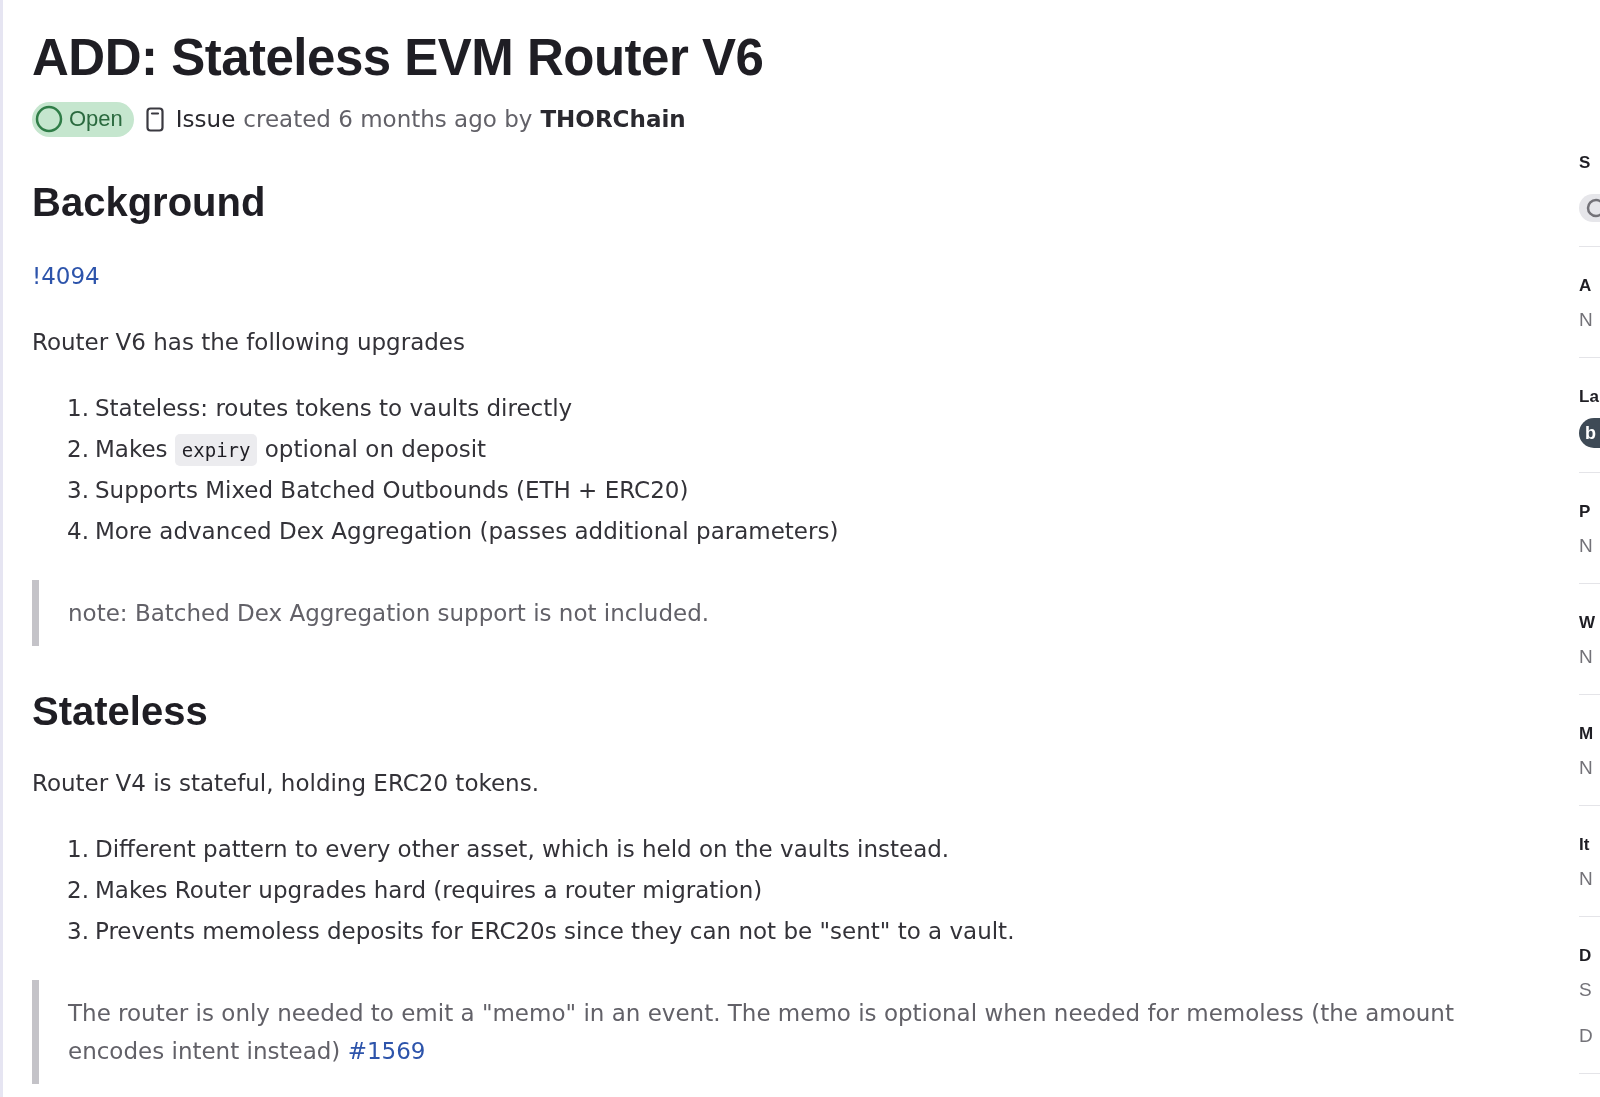 Image resolution: width=1600 pixels, height=1097 pixels. What do you see at coordinates (398, 58) in the screenshot?
I see `issue-title: ADD: Stateless EVM Router V6` at bounding box center [398, 58].